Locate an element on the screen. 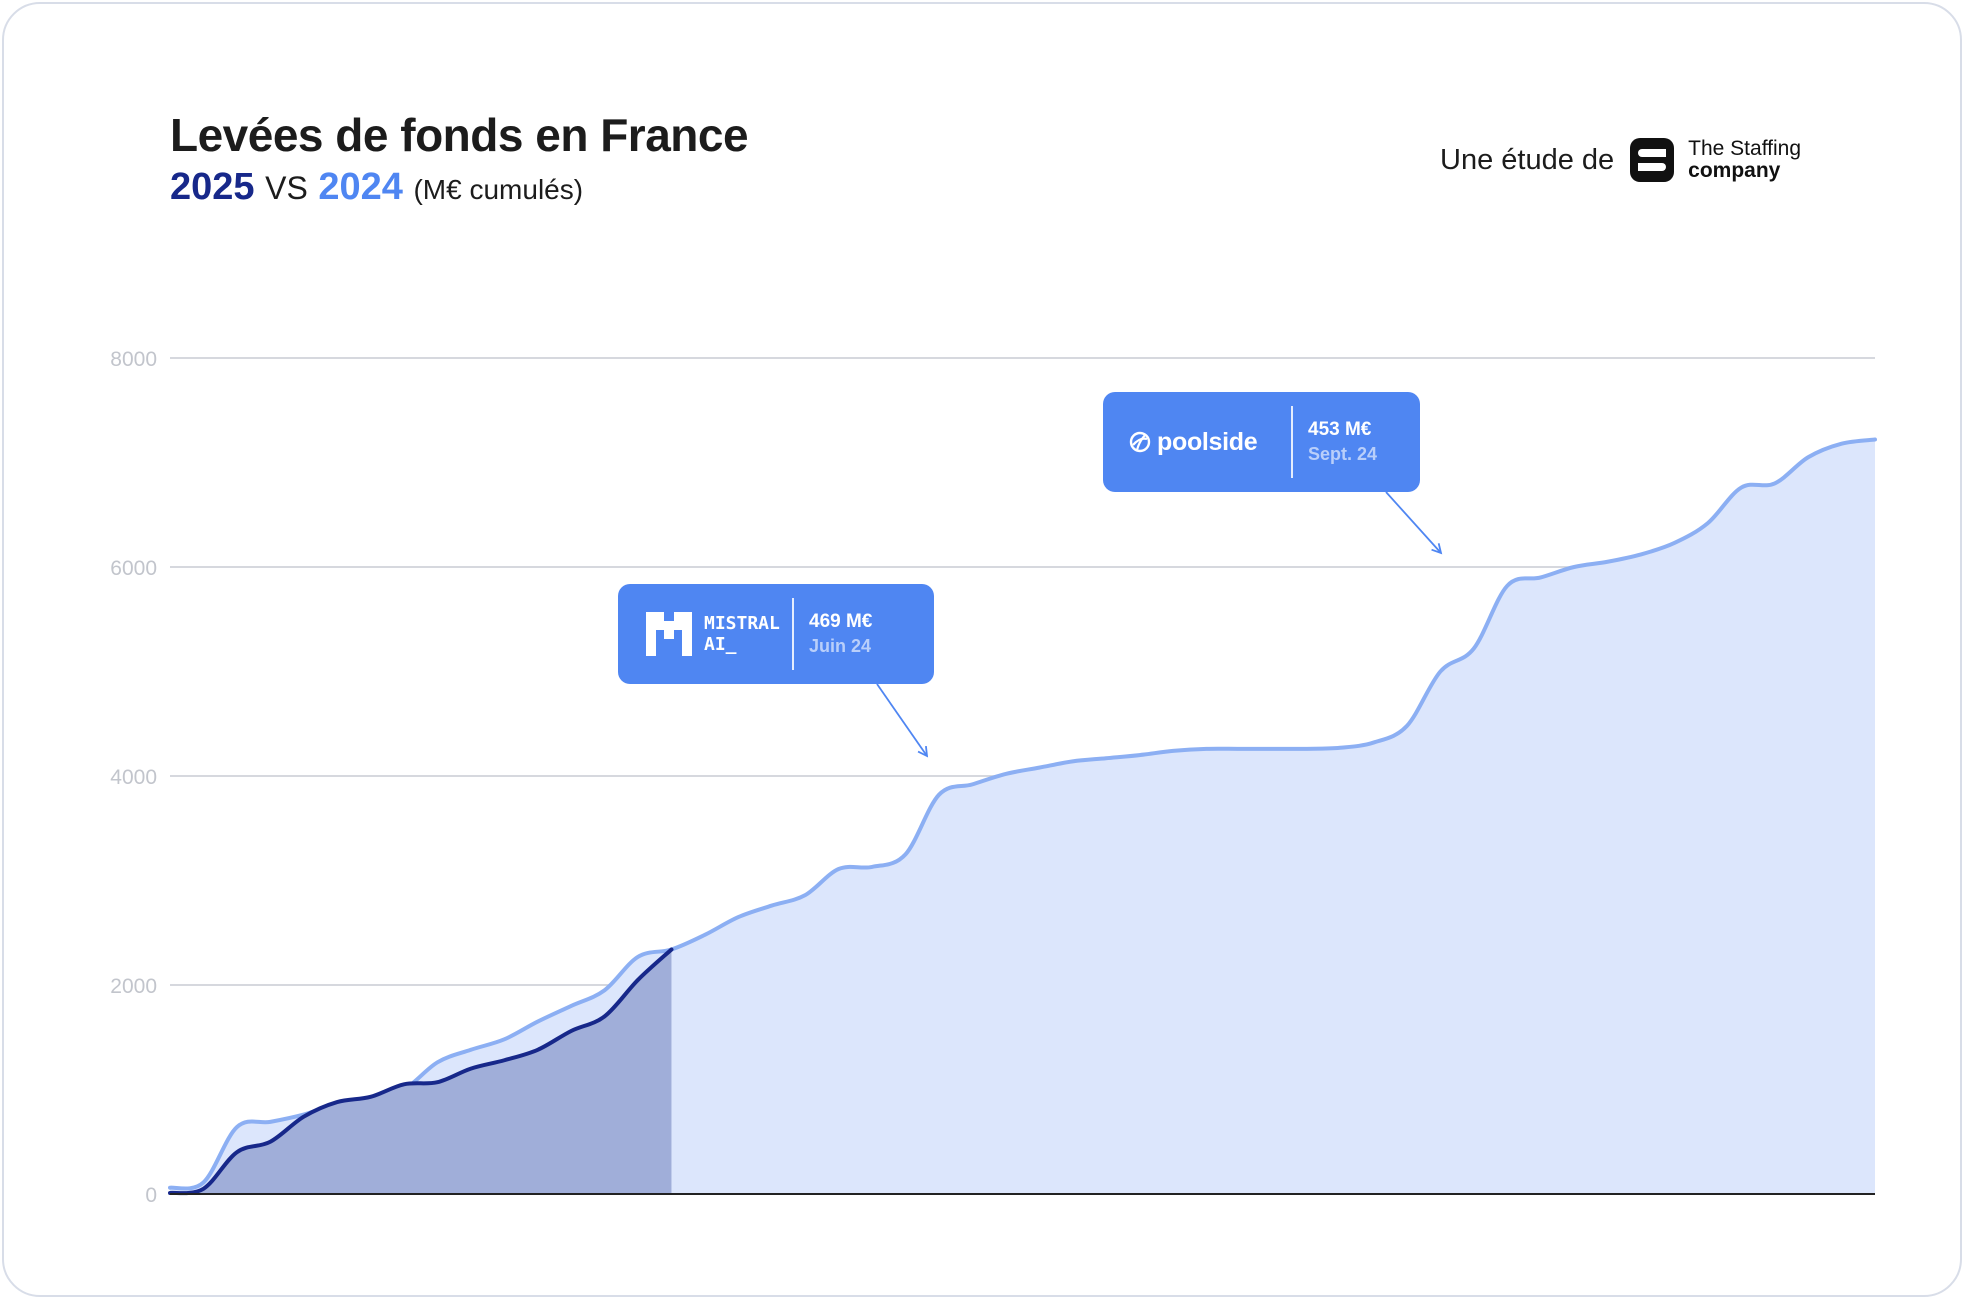 The width and height of the screenshot is (1968, 1301). callout-arrows is located at coordinates (1159, 624).